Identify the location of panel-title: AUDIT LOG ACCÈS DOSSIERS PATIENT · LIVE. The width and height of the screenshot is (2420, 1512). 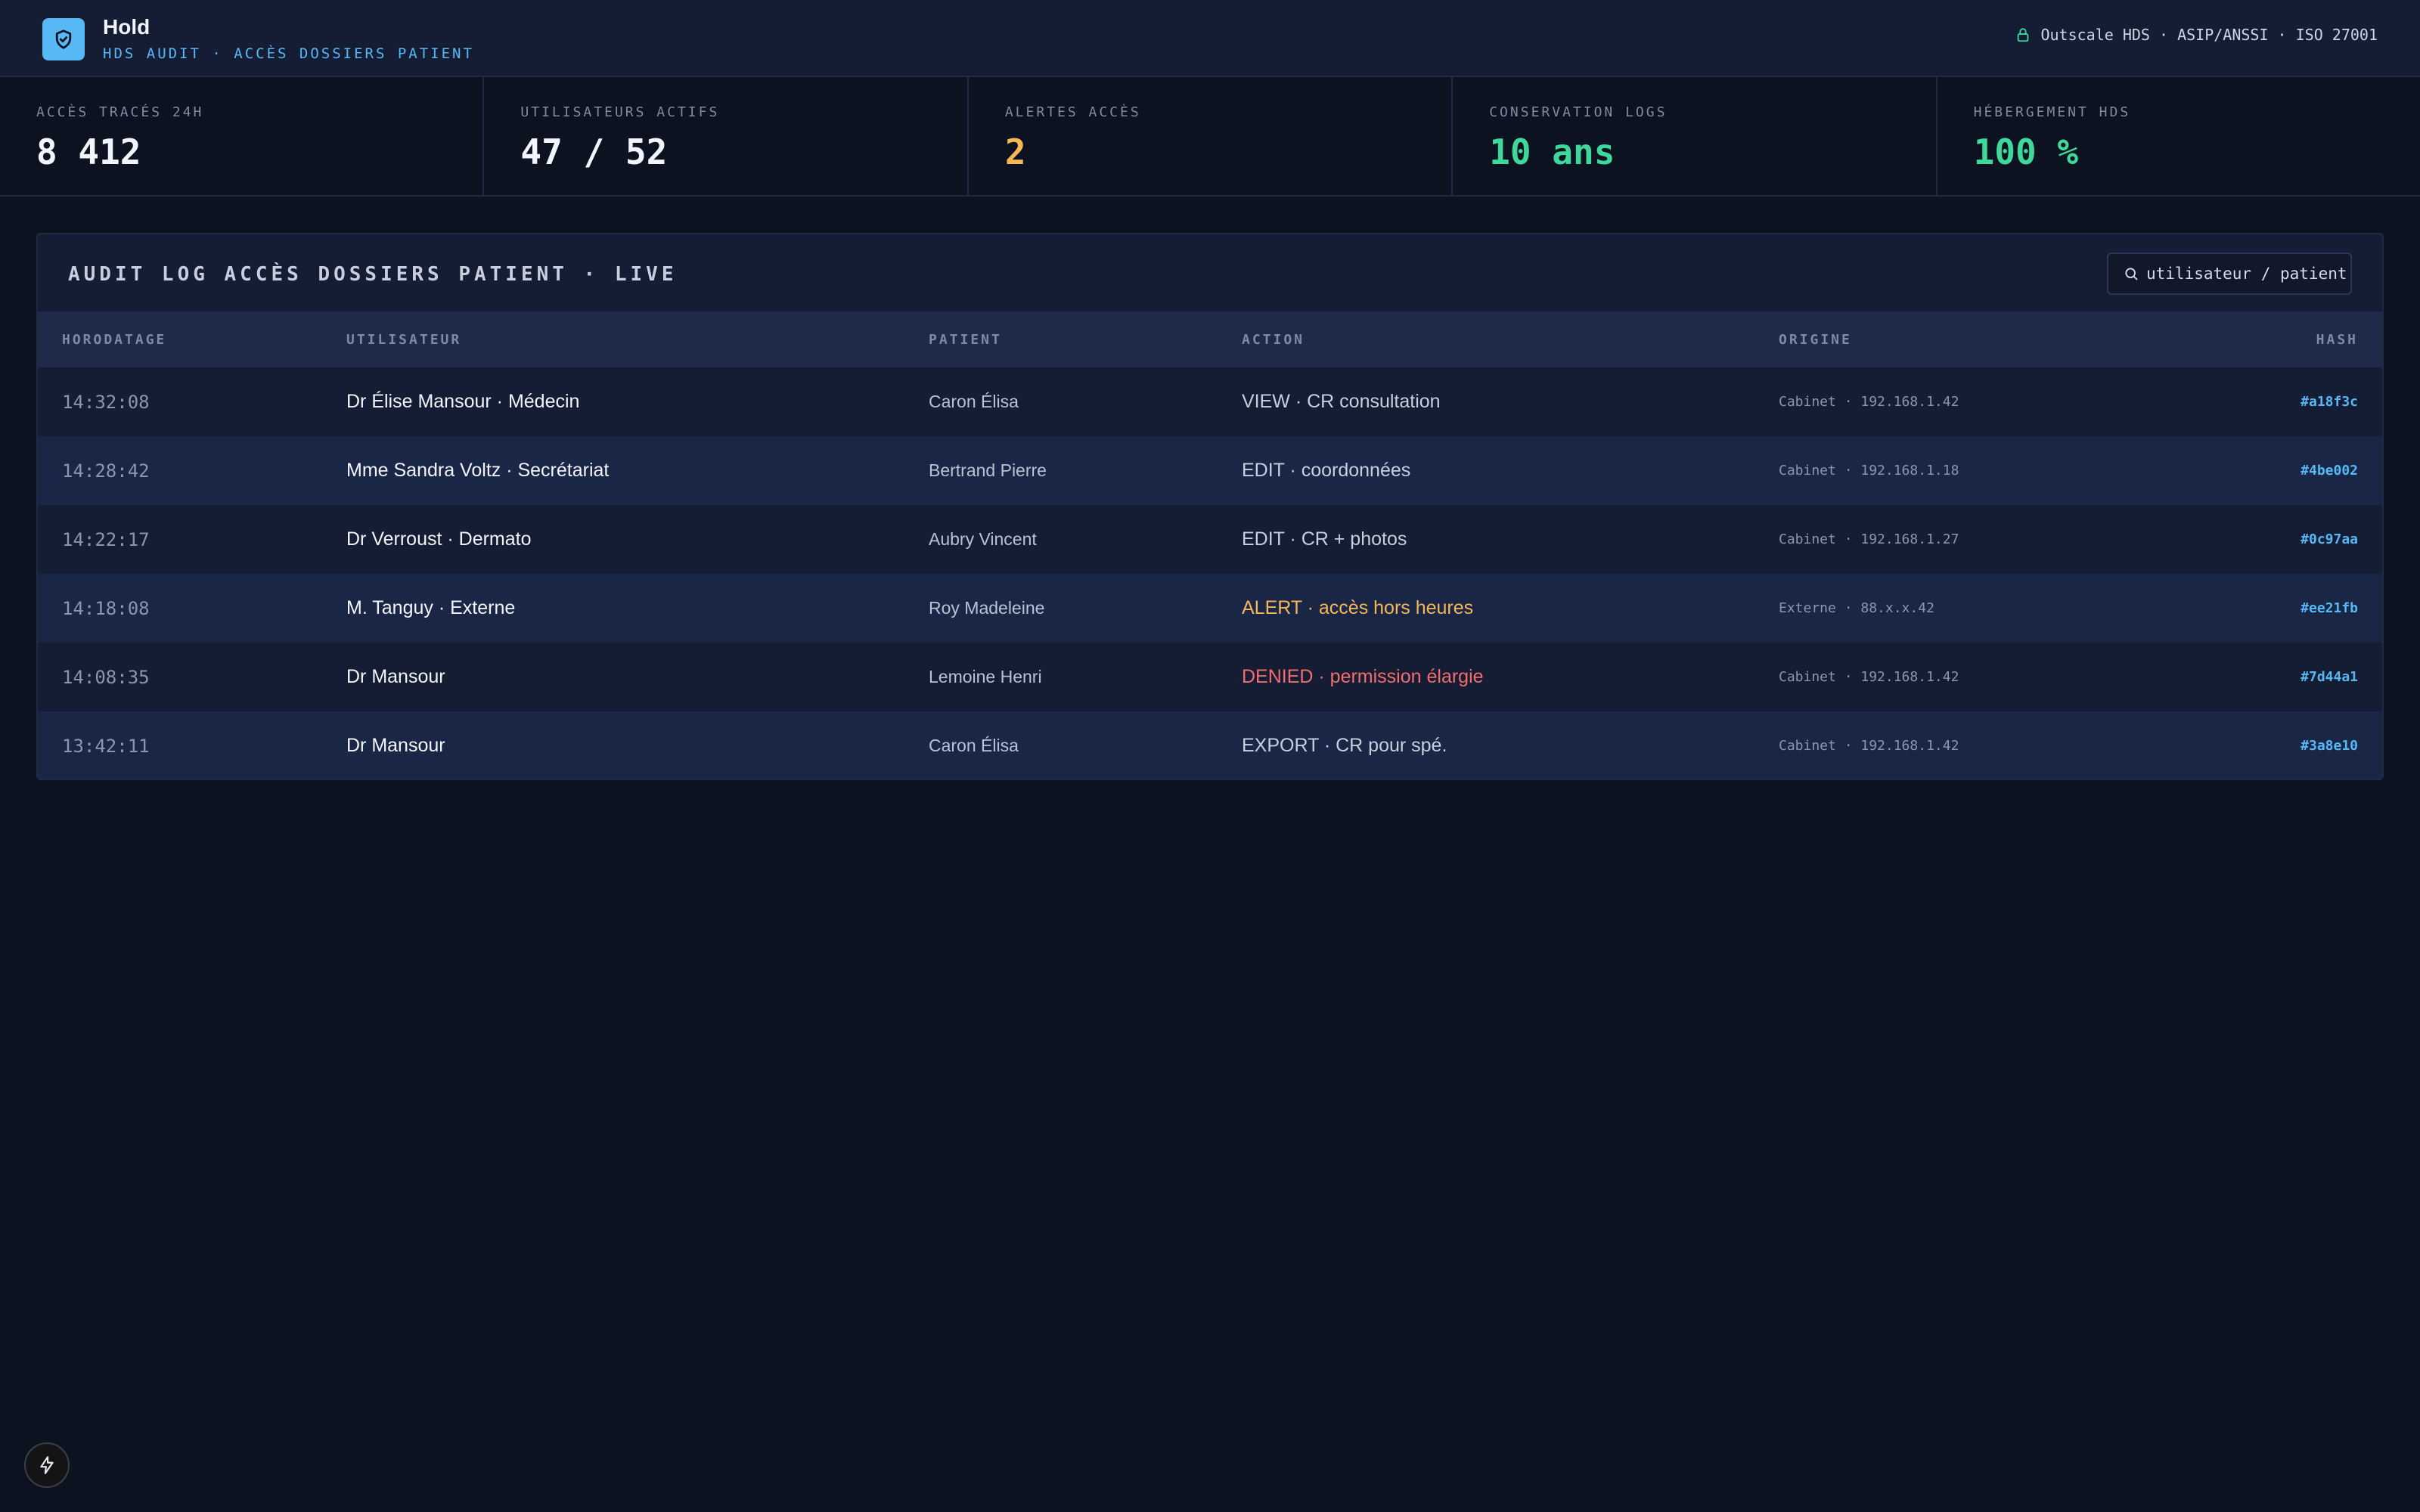
(373, 275).